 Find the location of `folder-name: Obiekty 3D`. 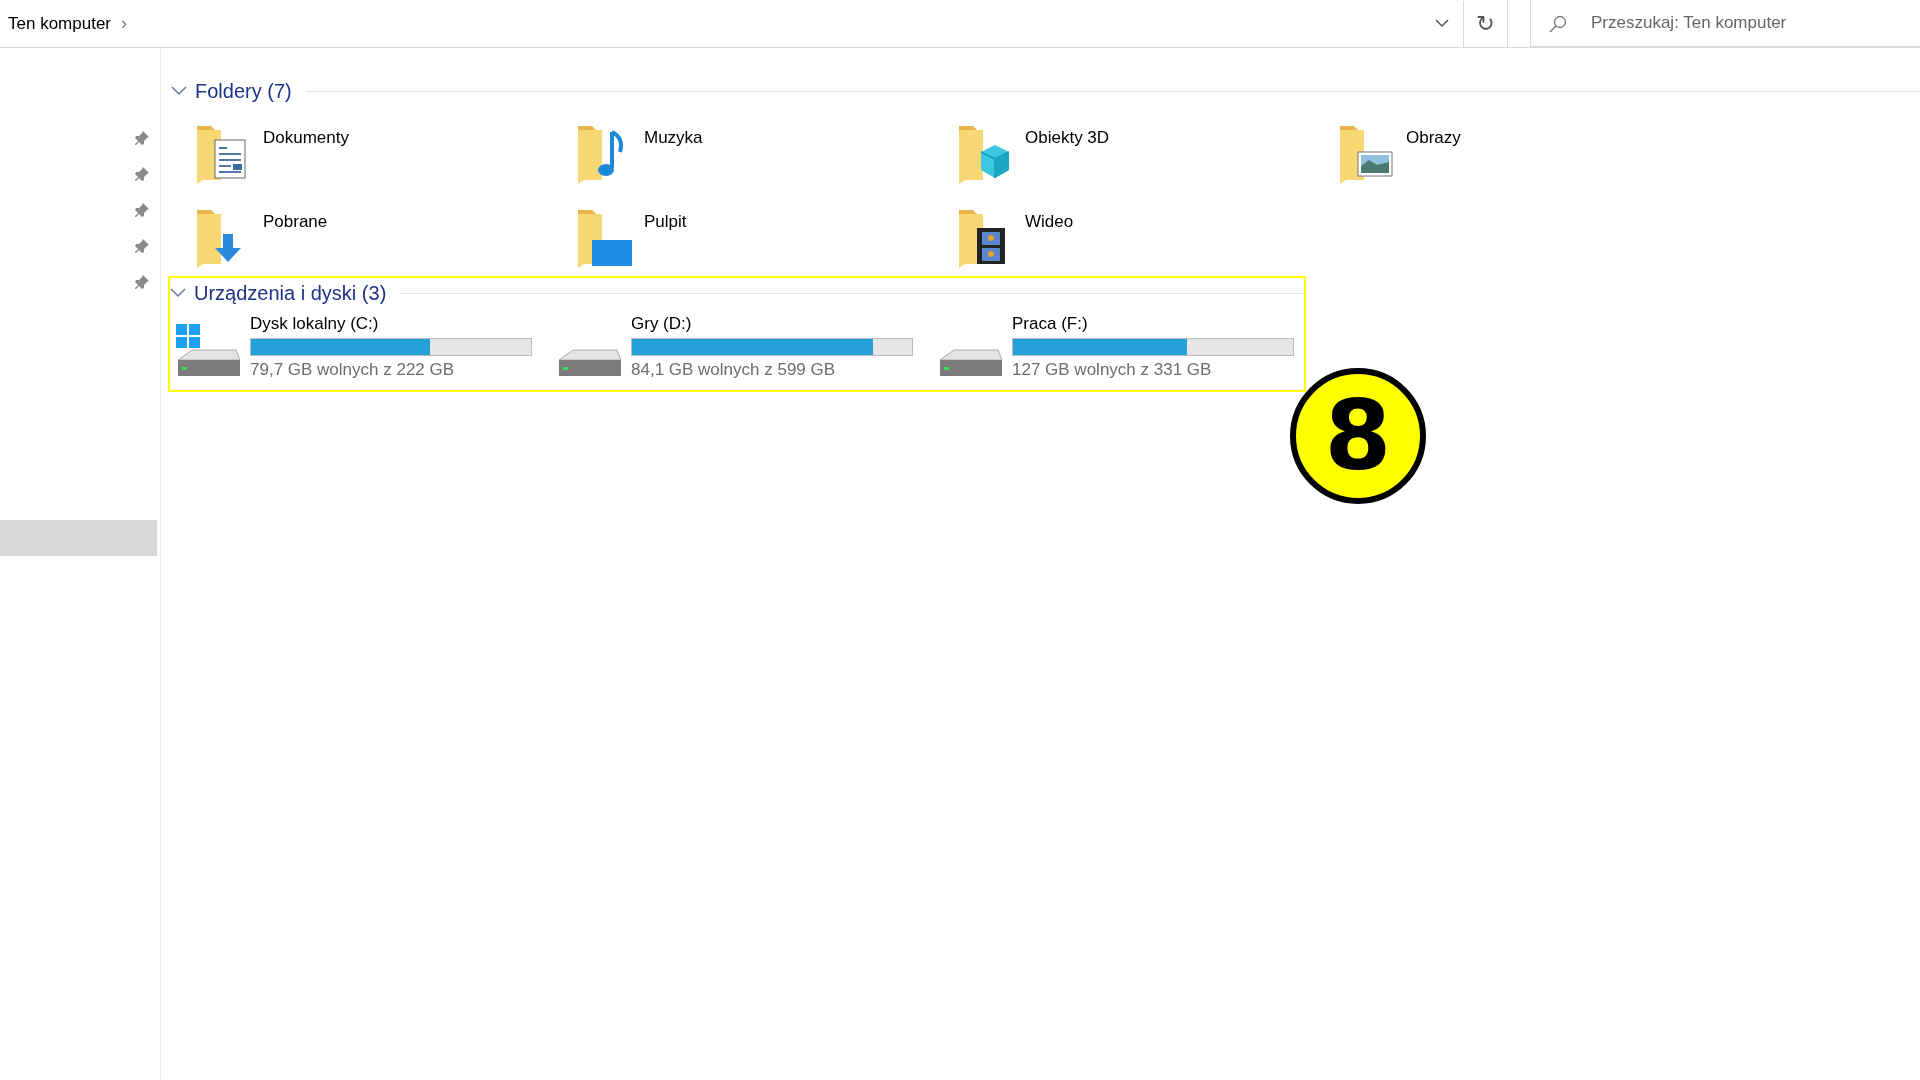

folder-name: Obiekty 3D is located at coordinates (1067, 138).